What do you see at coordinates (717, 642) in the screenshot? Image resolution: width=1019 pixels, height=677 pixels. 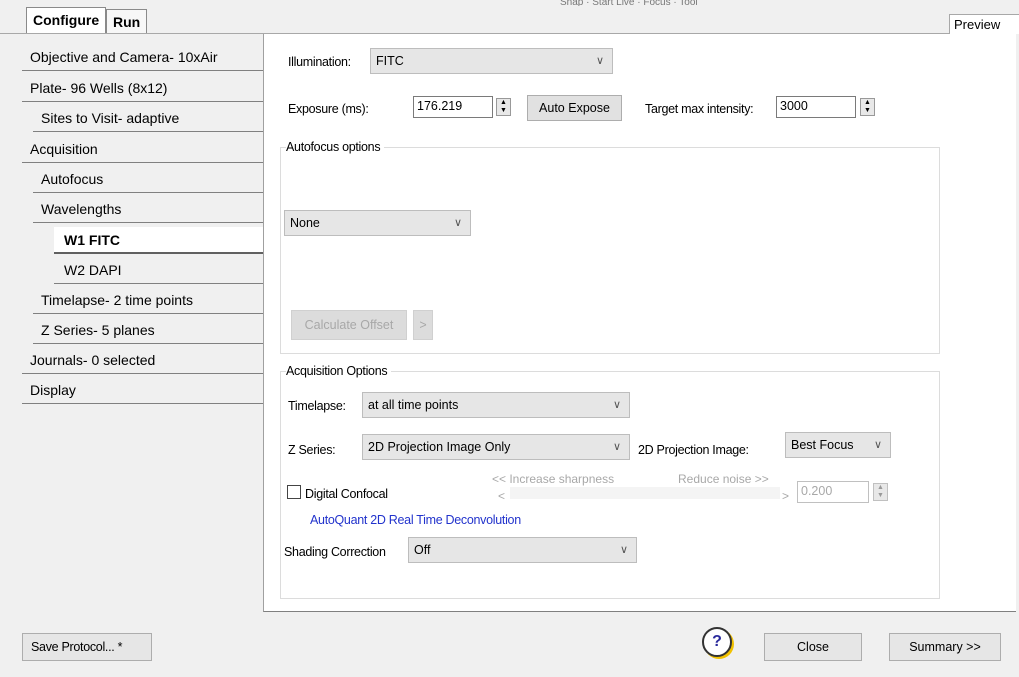 I see `help-icon: ?` at bounding box center [717, 642].